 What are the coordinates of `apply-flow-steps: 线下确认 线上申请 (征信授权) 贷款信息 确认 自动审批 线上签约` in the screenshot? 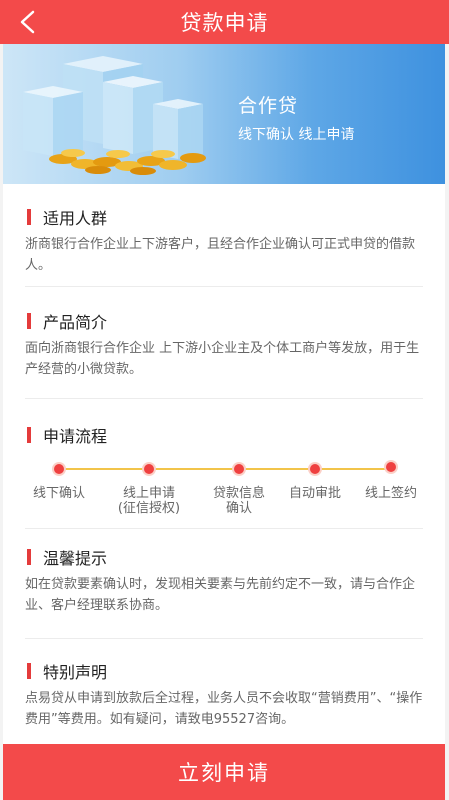 It's located at (224, 488).